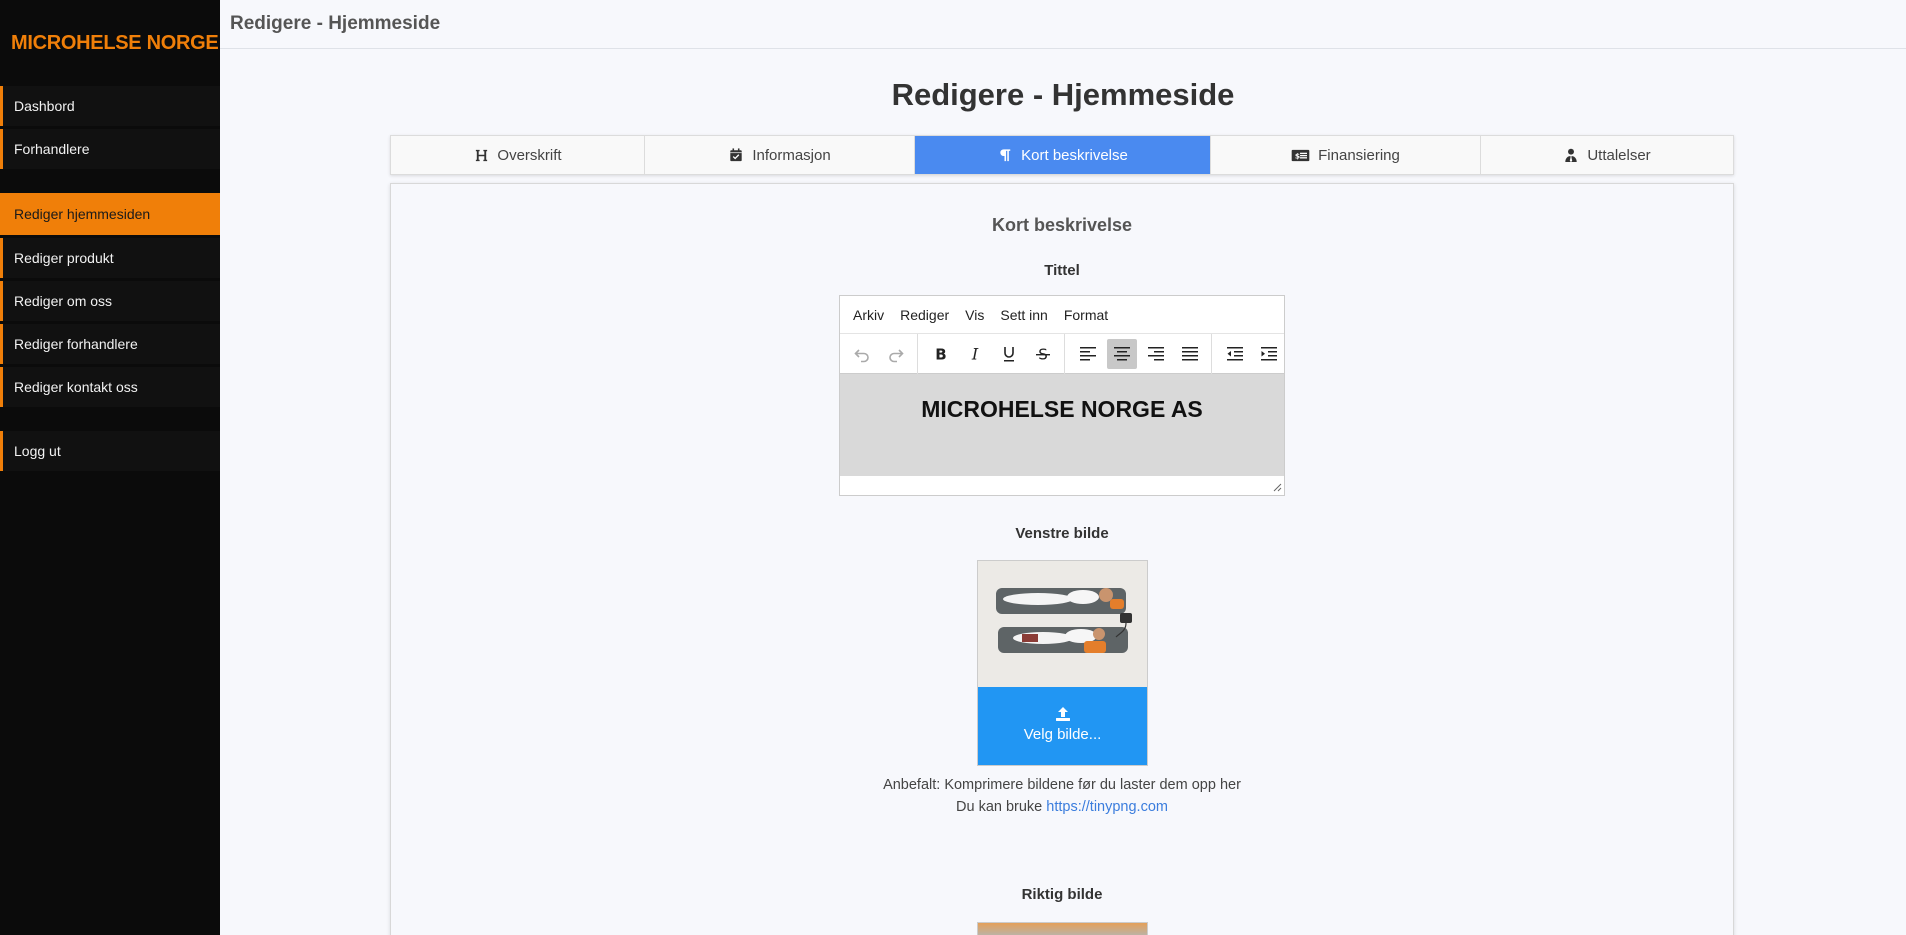 The height and width of the screenshot is (935, 1906). Describe the element at coordinates (1062, 624) in the screenshot. I see `left-image-preview` at that location.